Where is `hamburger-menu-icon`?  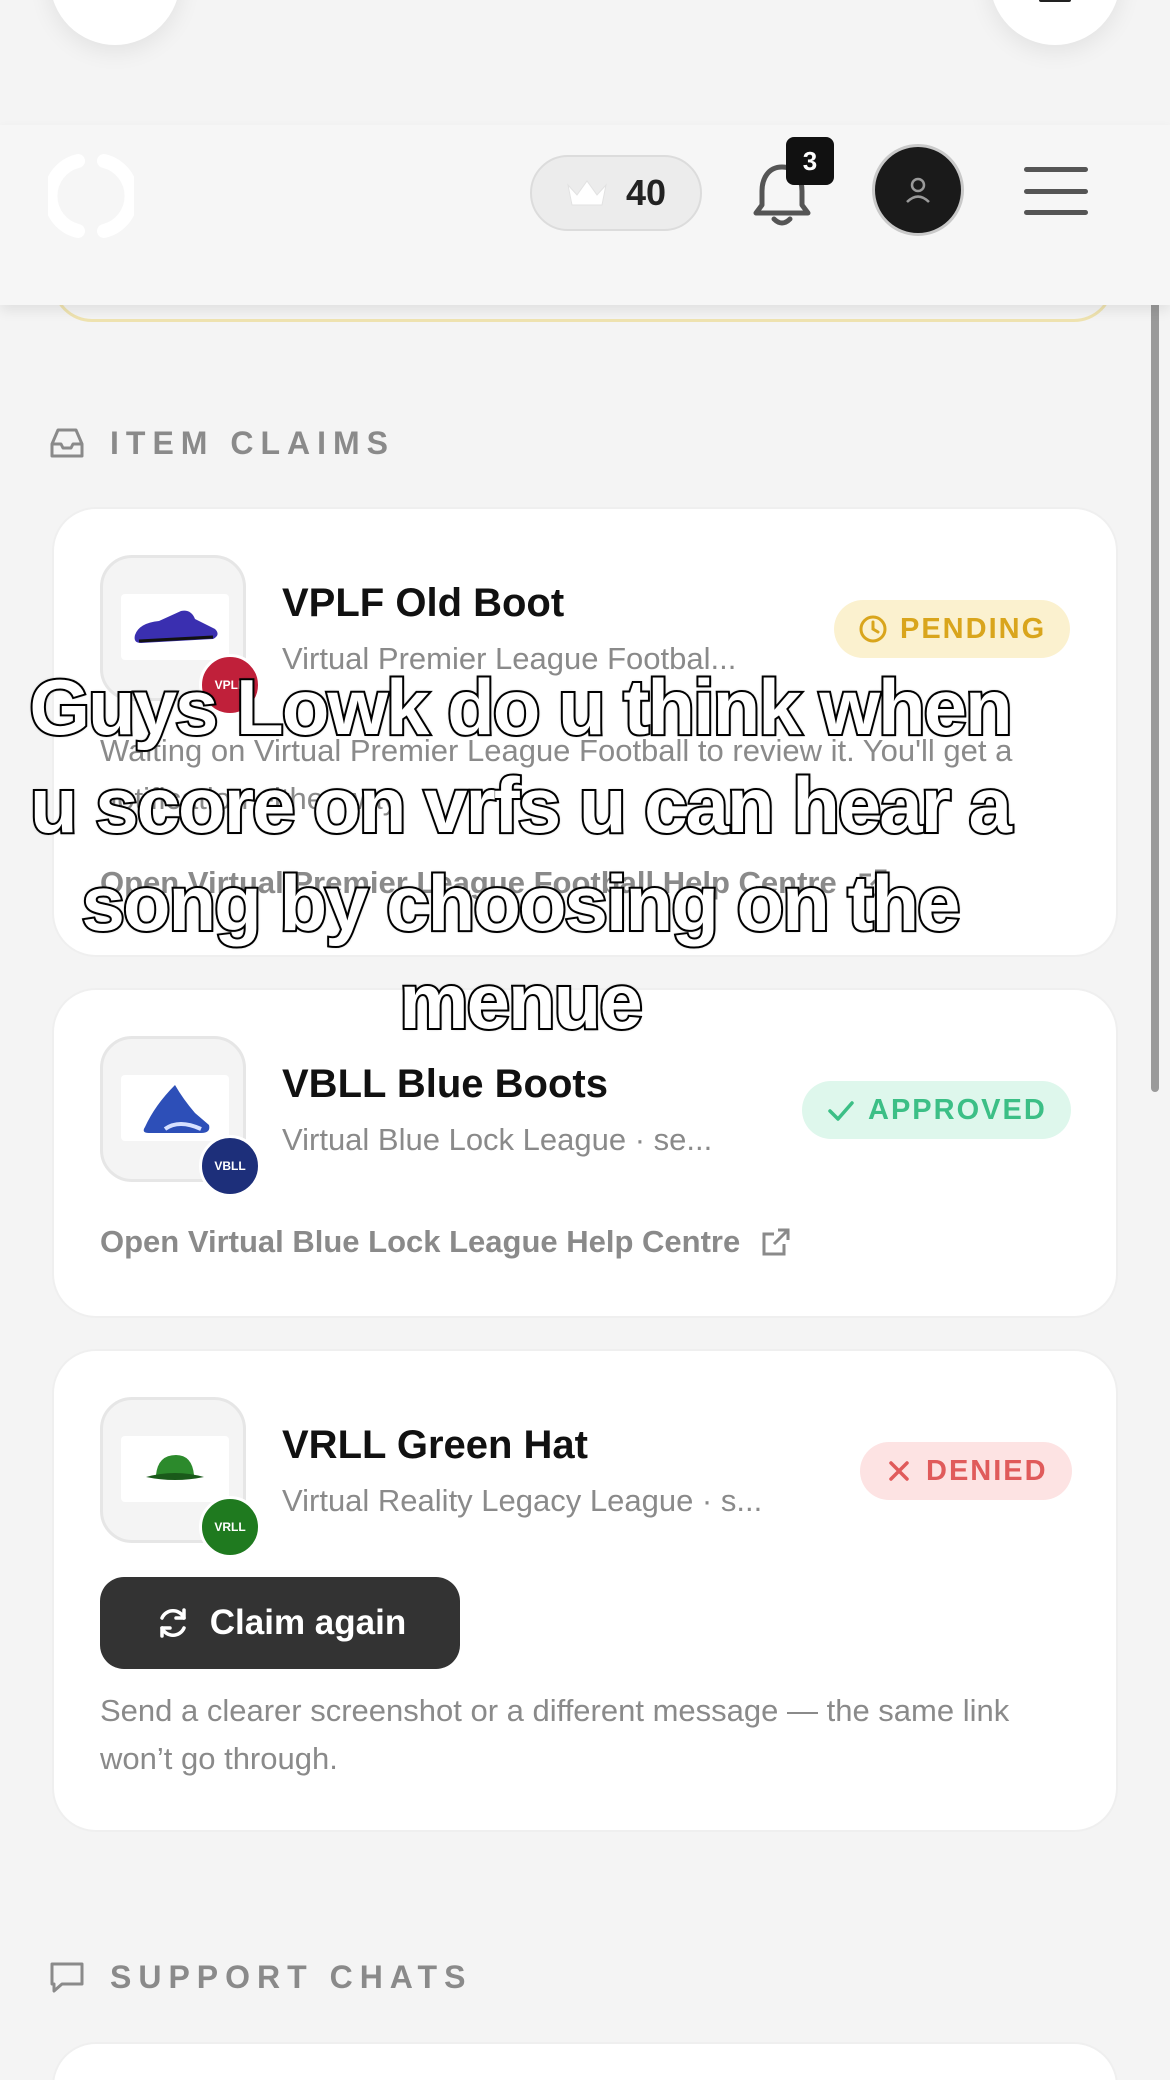 hamburger-menu-icon is located at coordinates (1056, 191).